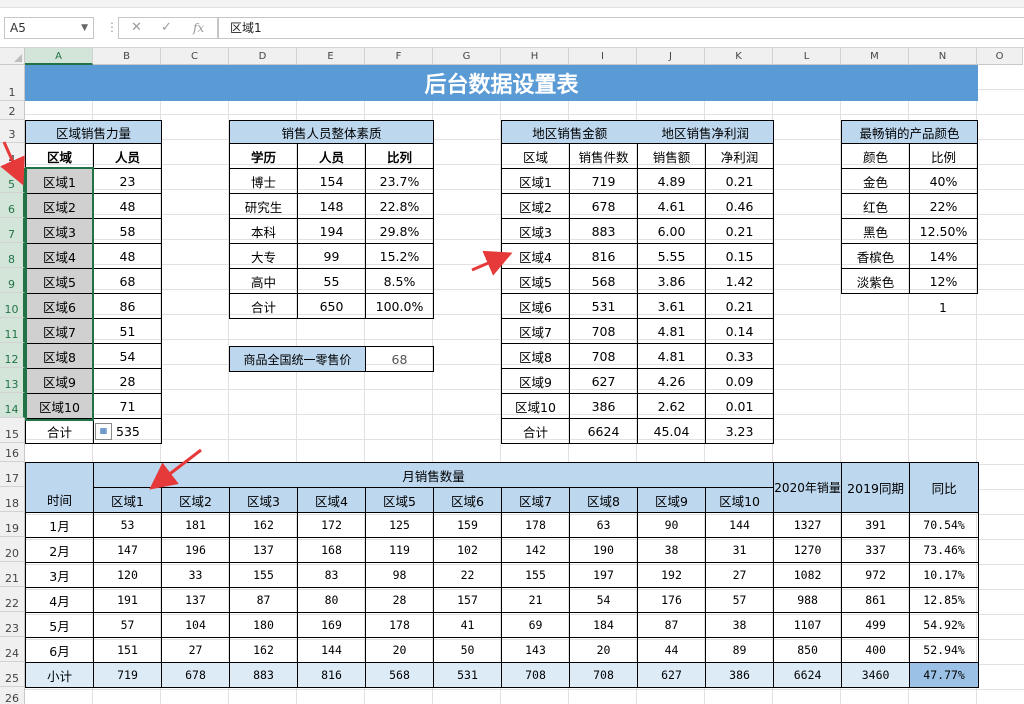 The height and width of the screenshot is (704, 1024). Describe the element at coordinates (399, 256) in the screenshot. I see `staff-ratio-cell: 15.2%` at that location.